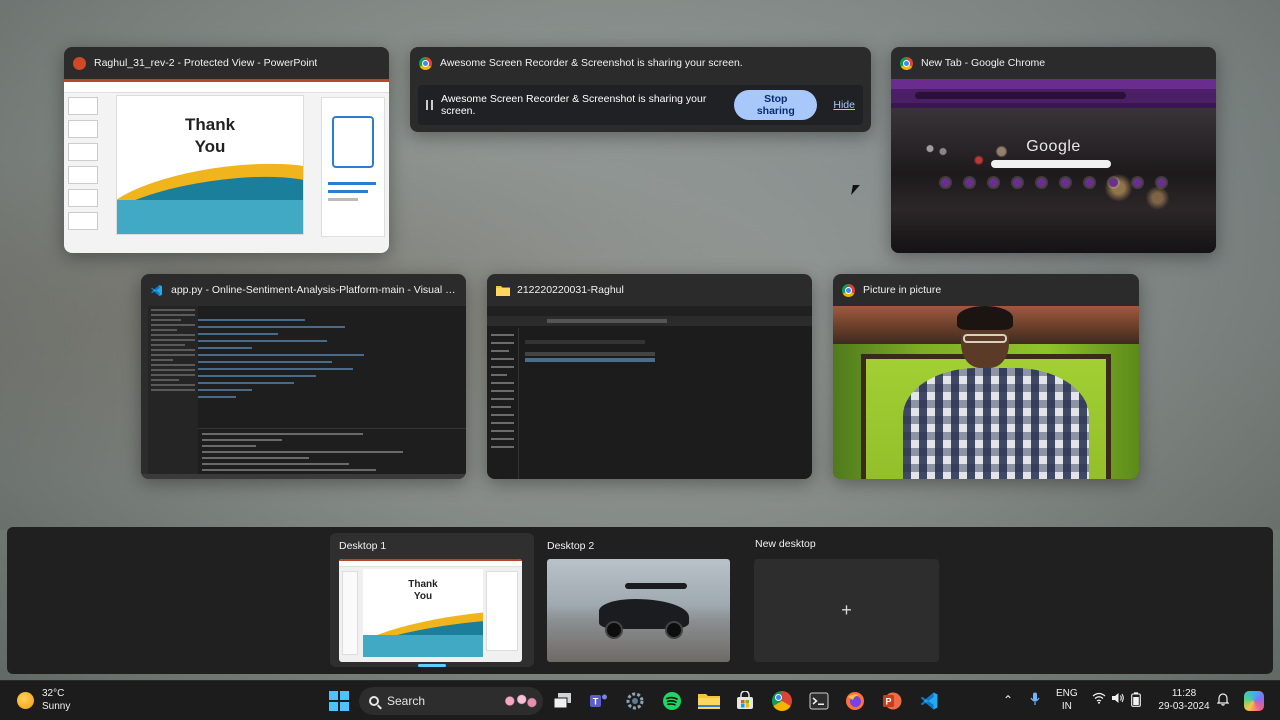  I want to click on desktop-2: Desktop 2, so click(640, 600).